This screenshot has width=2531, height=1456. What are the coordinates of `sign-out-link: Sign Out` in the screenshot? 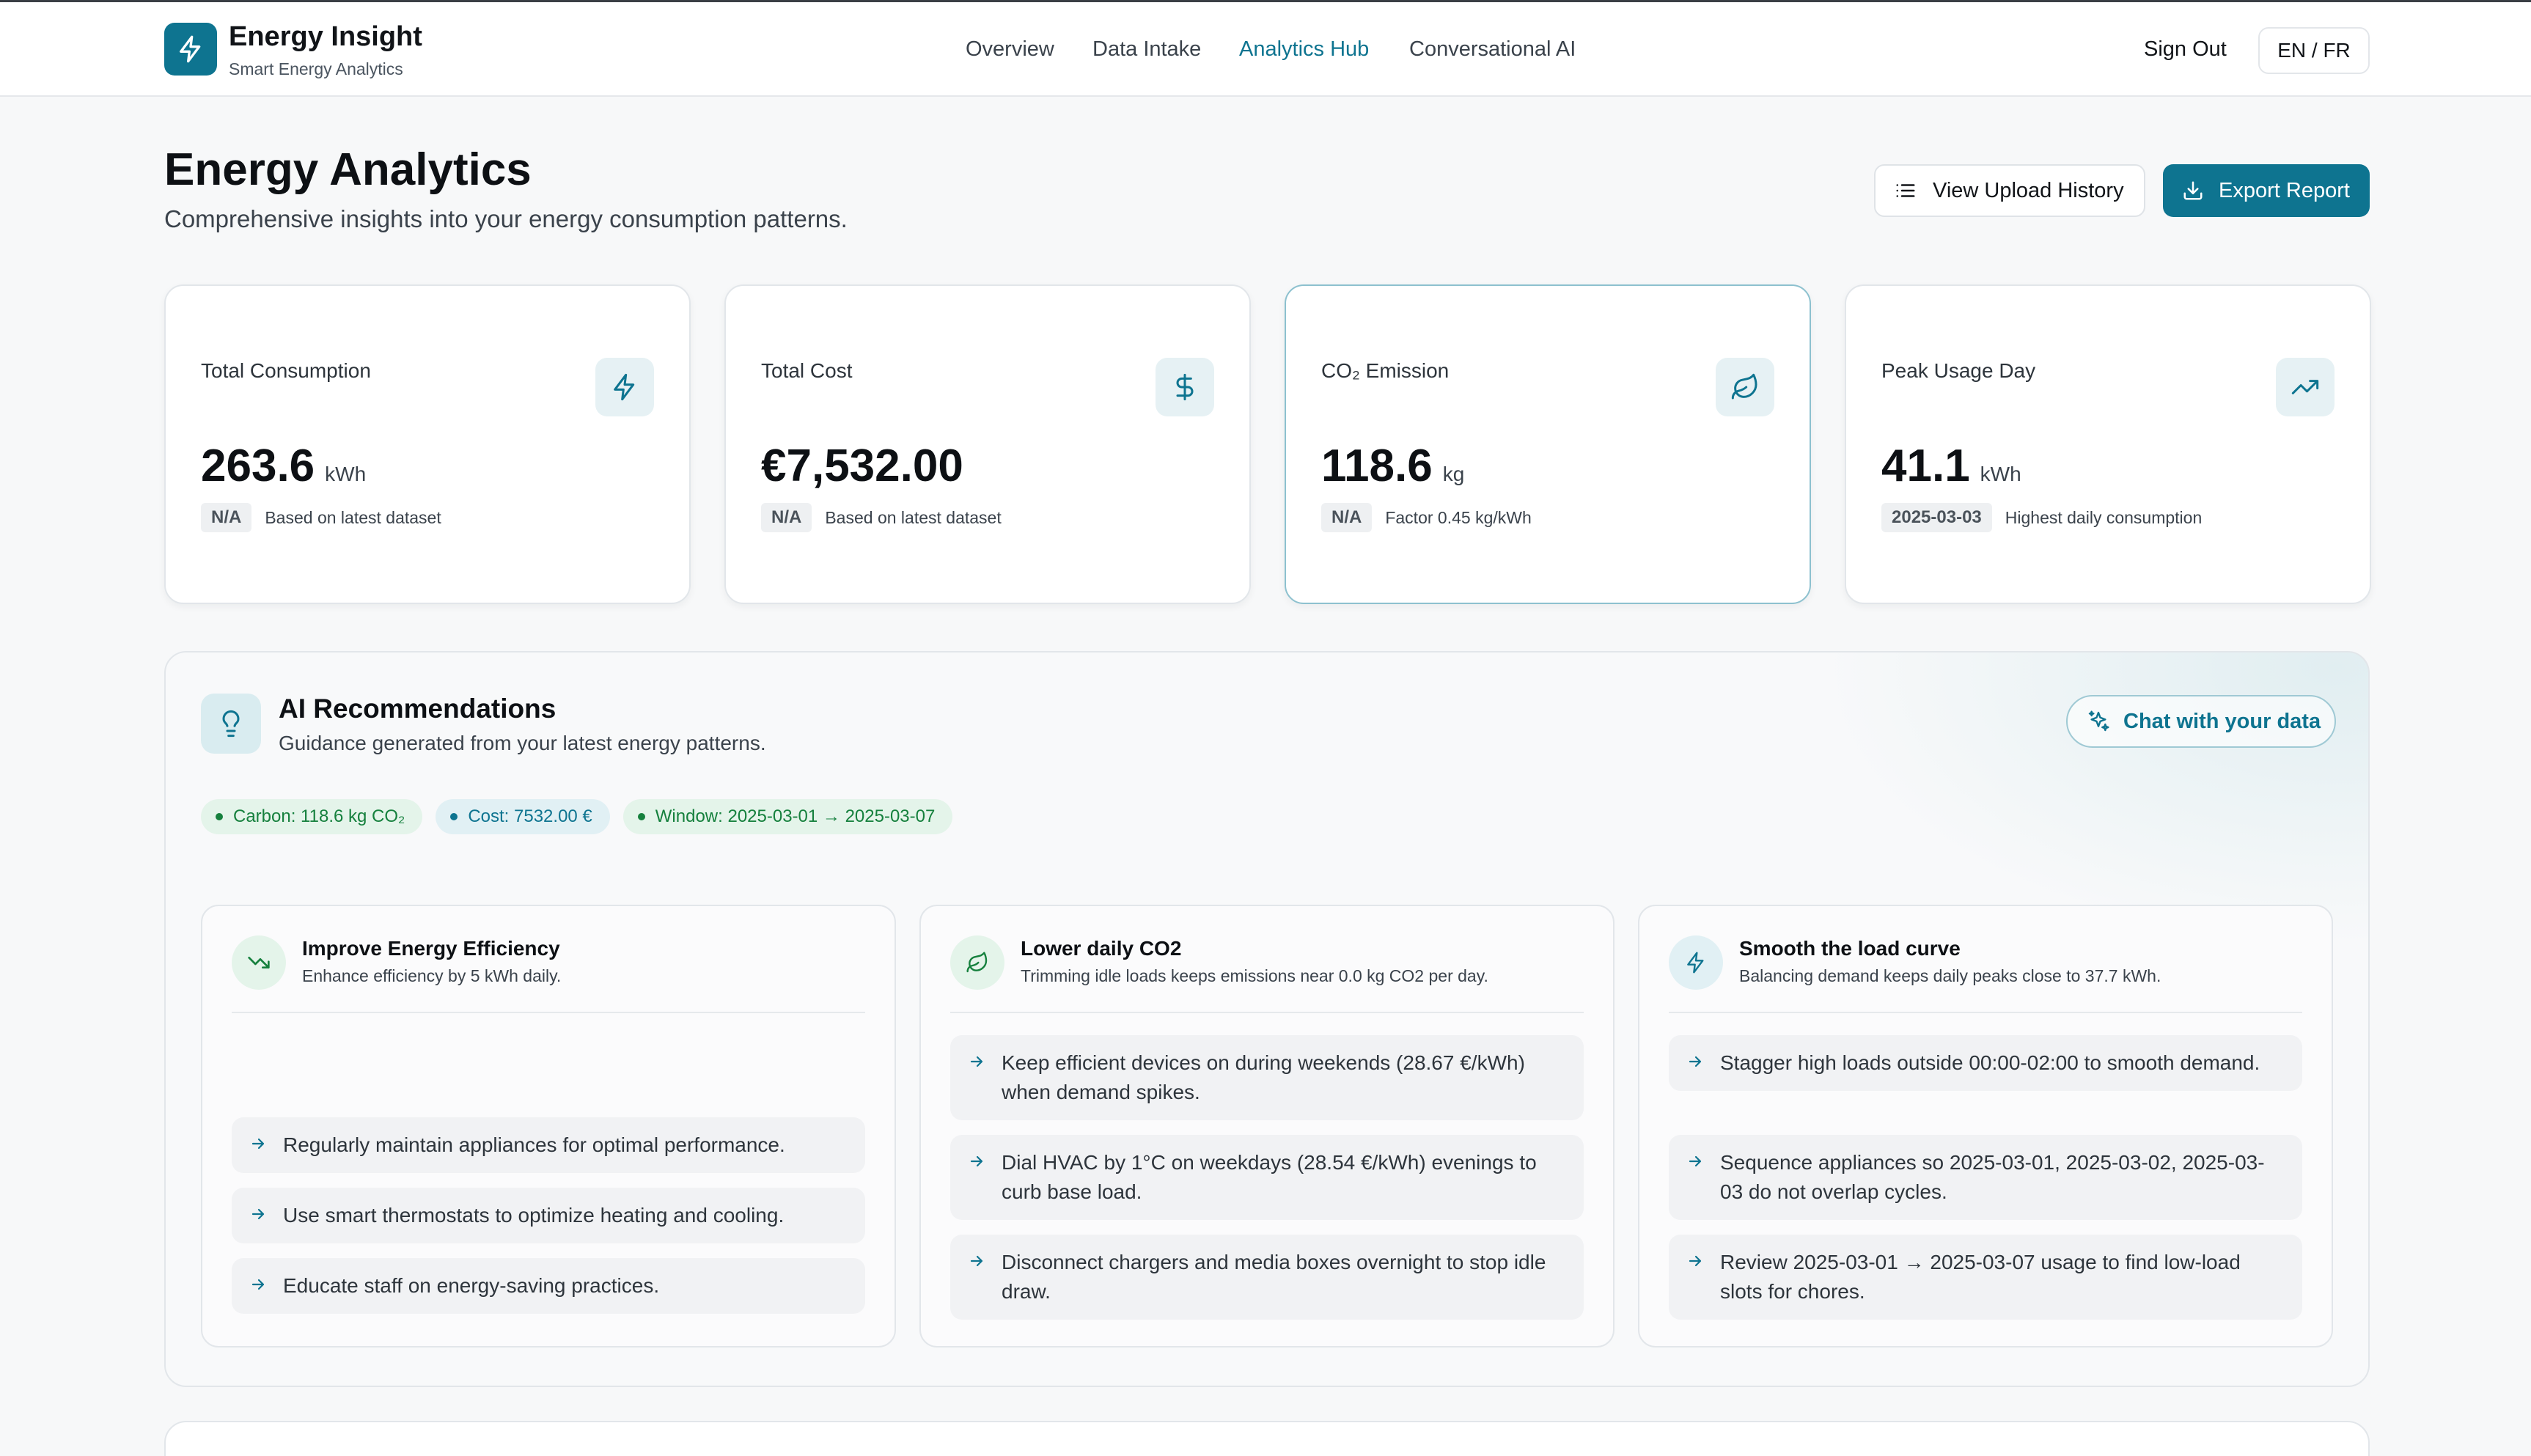 It's located at (2185, 49).